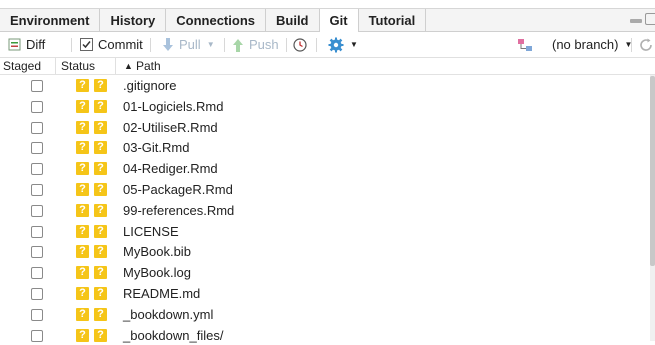 The height and width of the screenshot is (345, 655). What do you see at coordinates (179, 210) in the screenshot?
I see `file-path: 99-references.Rmd` at bounding box center [179, 210].